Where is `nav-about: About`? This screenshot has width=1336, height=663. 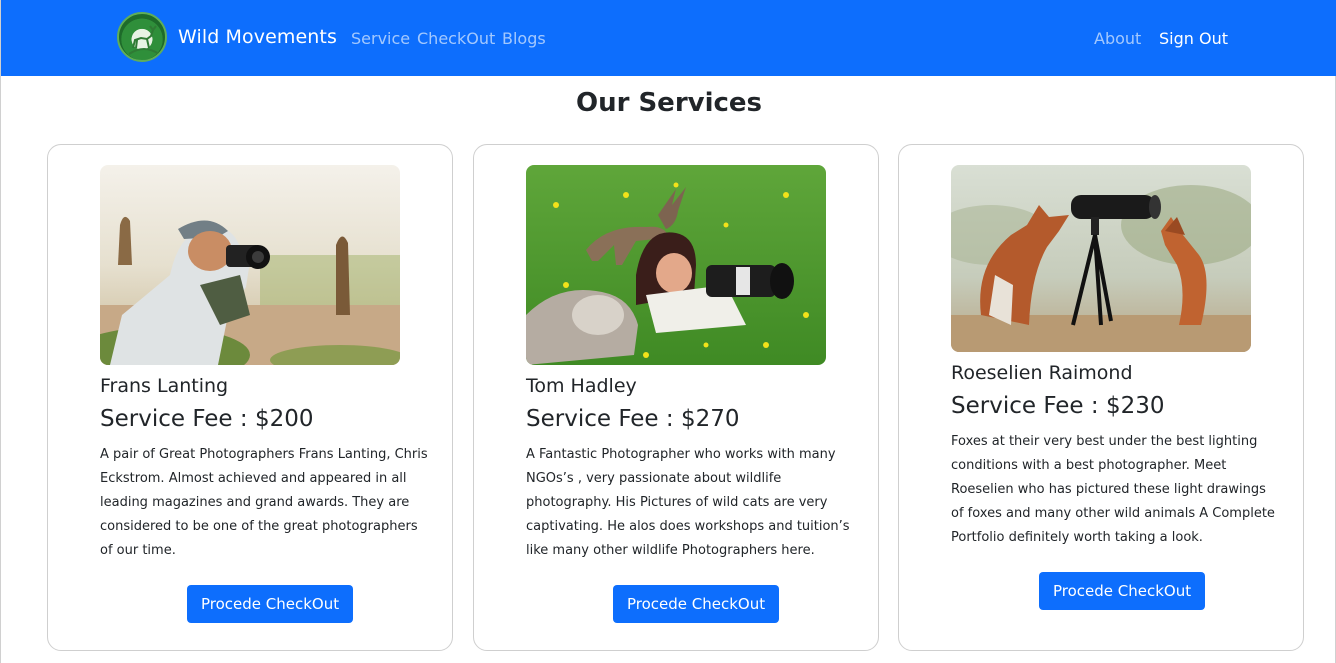 nav-about: About is located at coordinates (1117, 38).